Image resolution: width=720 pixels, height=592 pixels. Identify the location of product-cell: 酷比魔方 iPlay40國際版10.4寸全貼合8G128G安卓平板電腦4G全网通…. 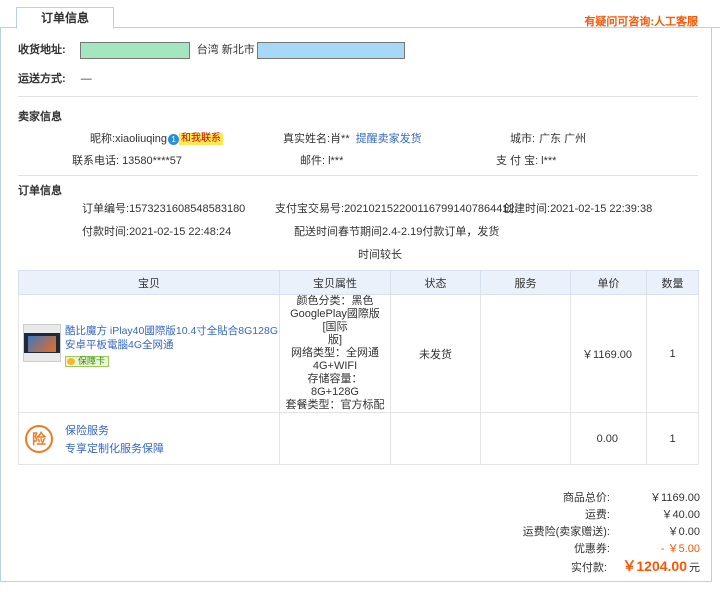
(149, 353).